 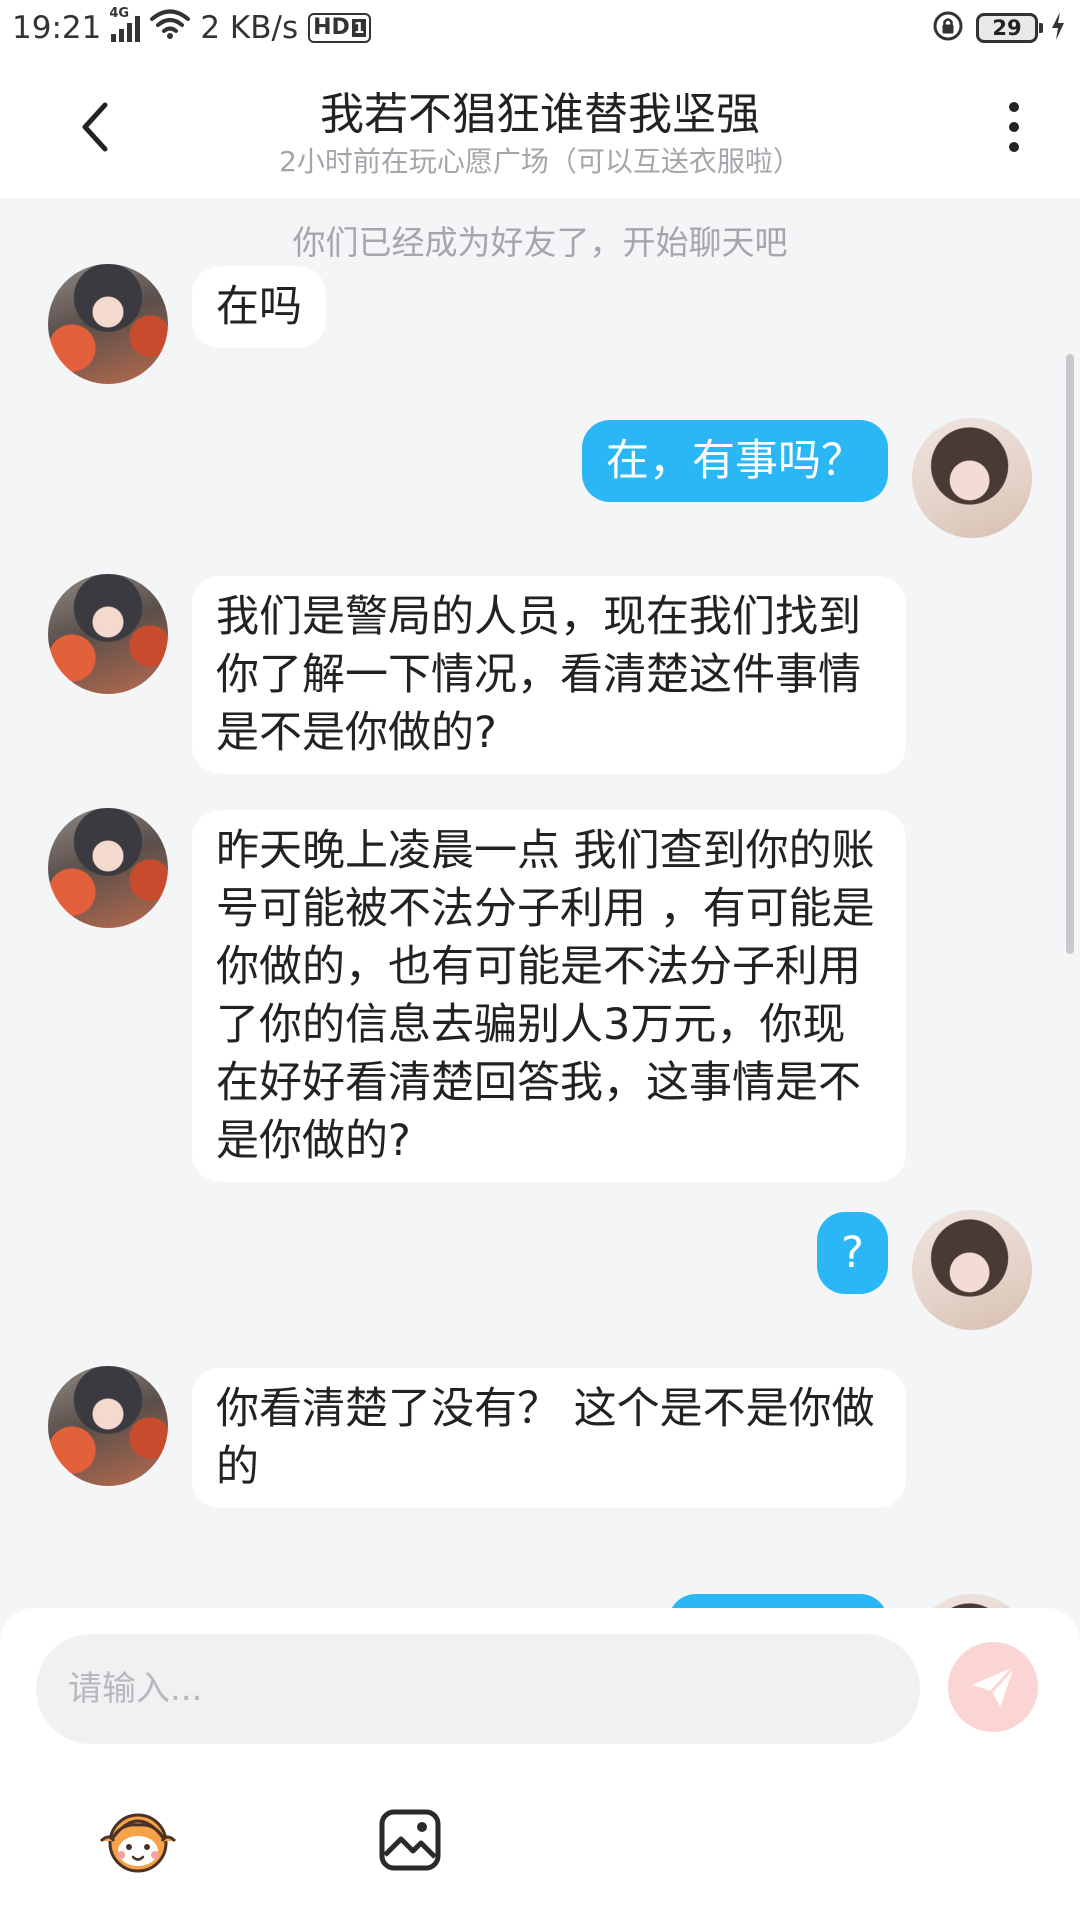 I want to click on status-left: 19:21 4G 2 KB/s HD 1, so click(x=192, y=28).